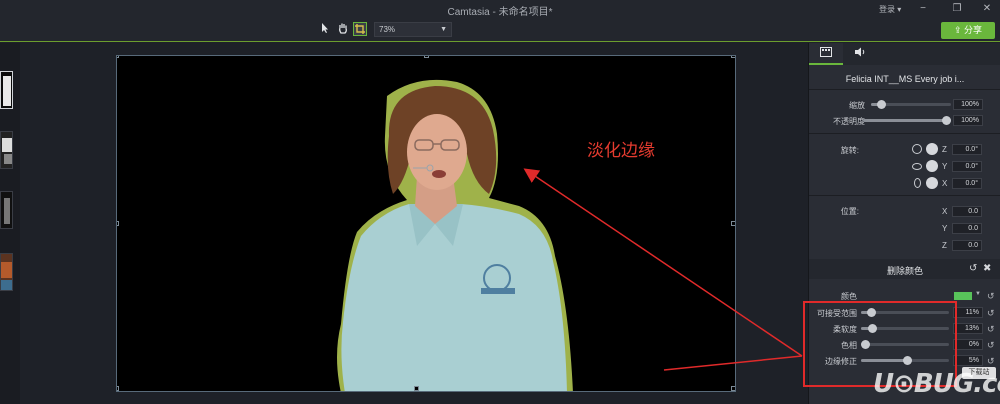 The image size is (1000, 404). What do you see at coordinates (968, 344) in the screenshot?
I see `hue-value: 0%` at bounding box center [968, 344].